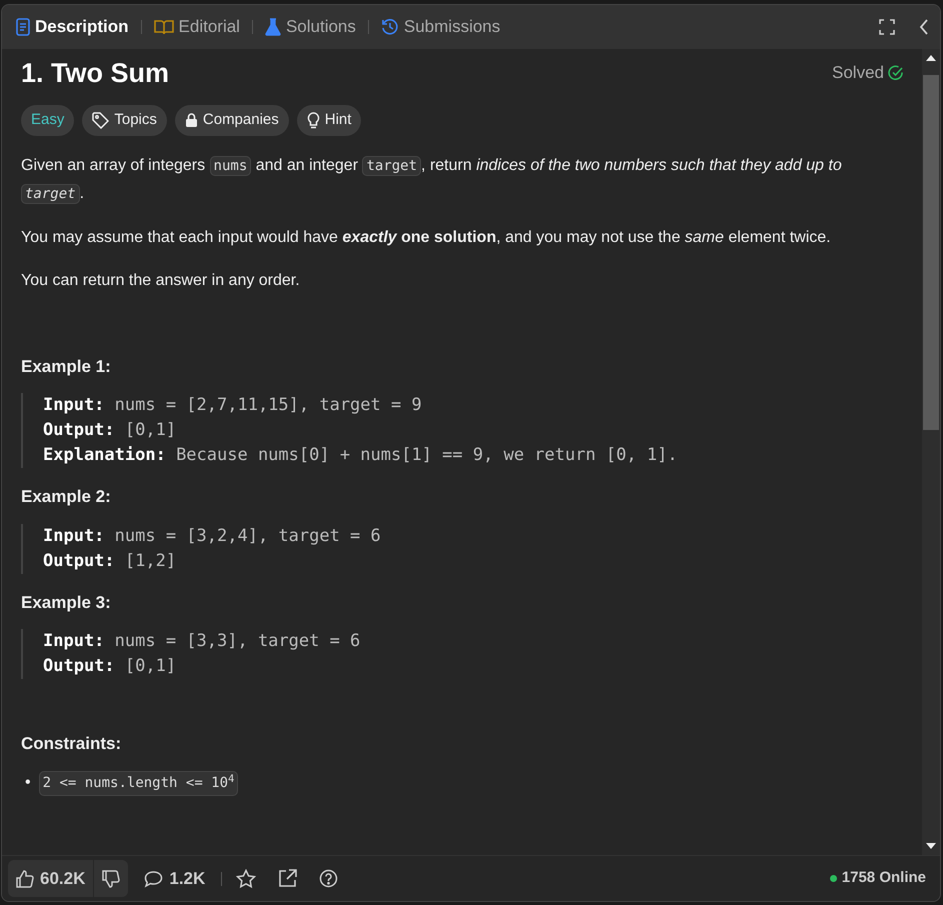 Image resolution: width=943 pixels, height=905 pixels. I want to click on thumbs-down-icon, so click(111, 879).